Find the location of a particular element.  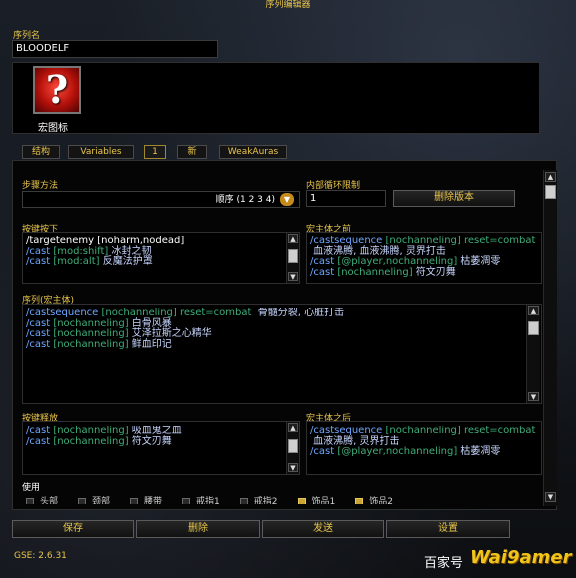

code-token: [mod:shift] is located at coordinates (81, 251).